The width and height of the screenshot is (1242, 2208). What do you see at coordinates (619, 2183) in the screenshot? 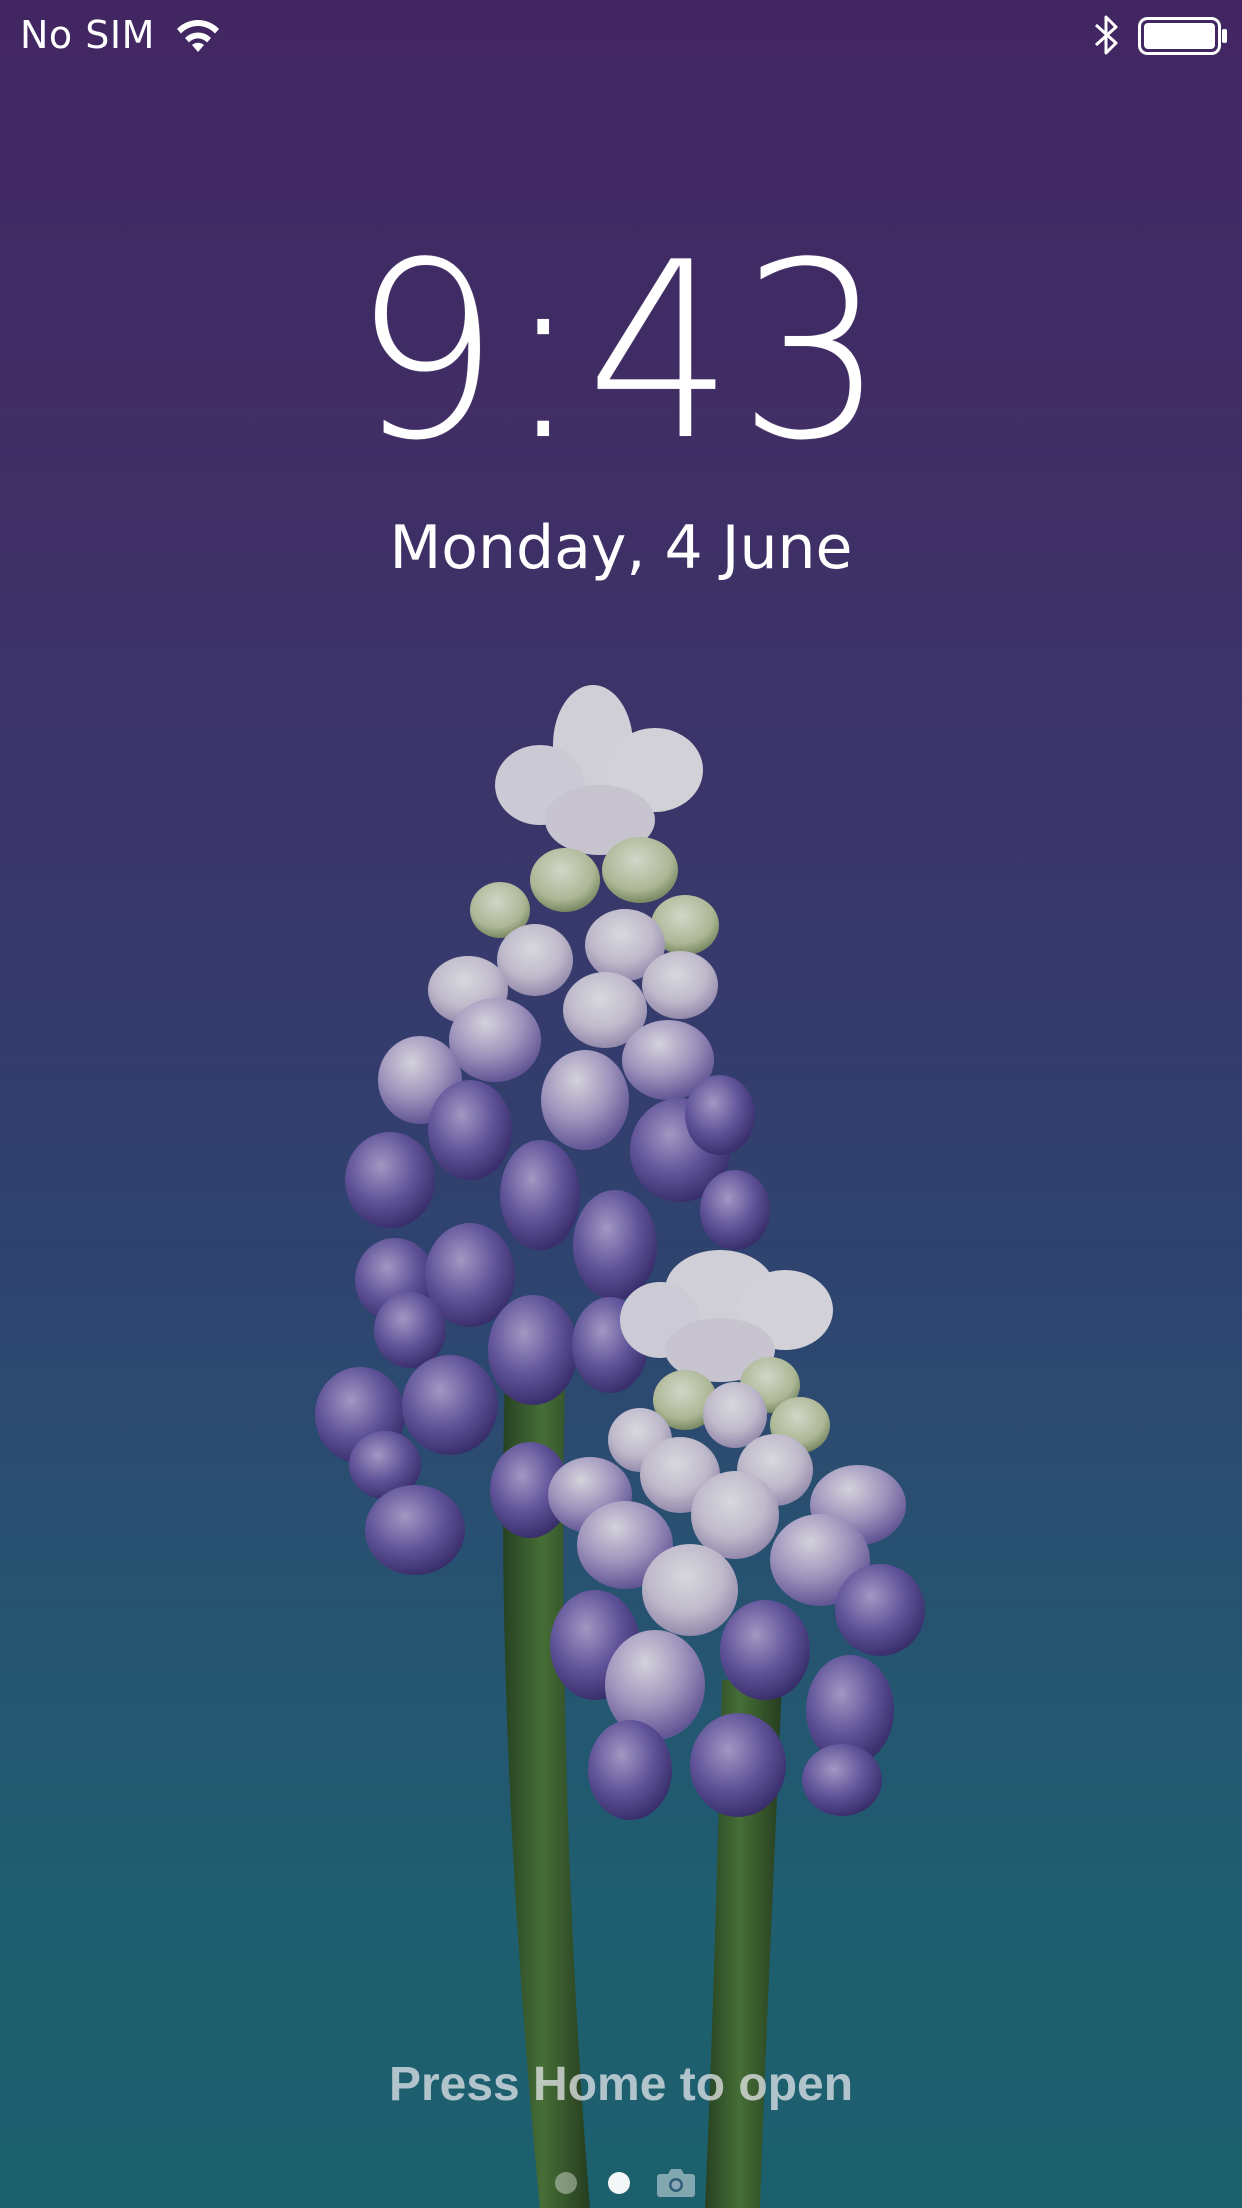
I see `page-dot-2-current` at bounding box center [619, 2183].